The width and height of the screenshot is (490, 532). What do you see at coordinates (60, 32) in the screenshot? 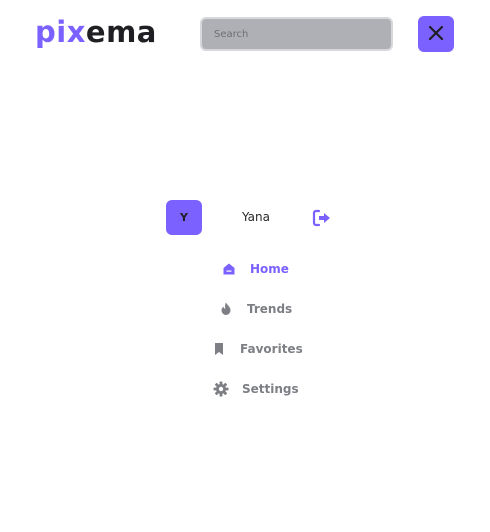
I see `logo-text-pix: pix` at bounding box center [60, 32].